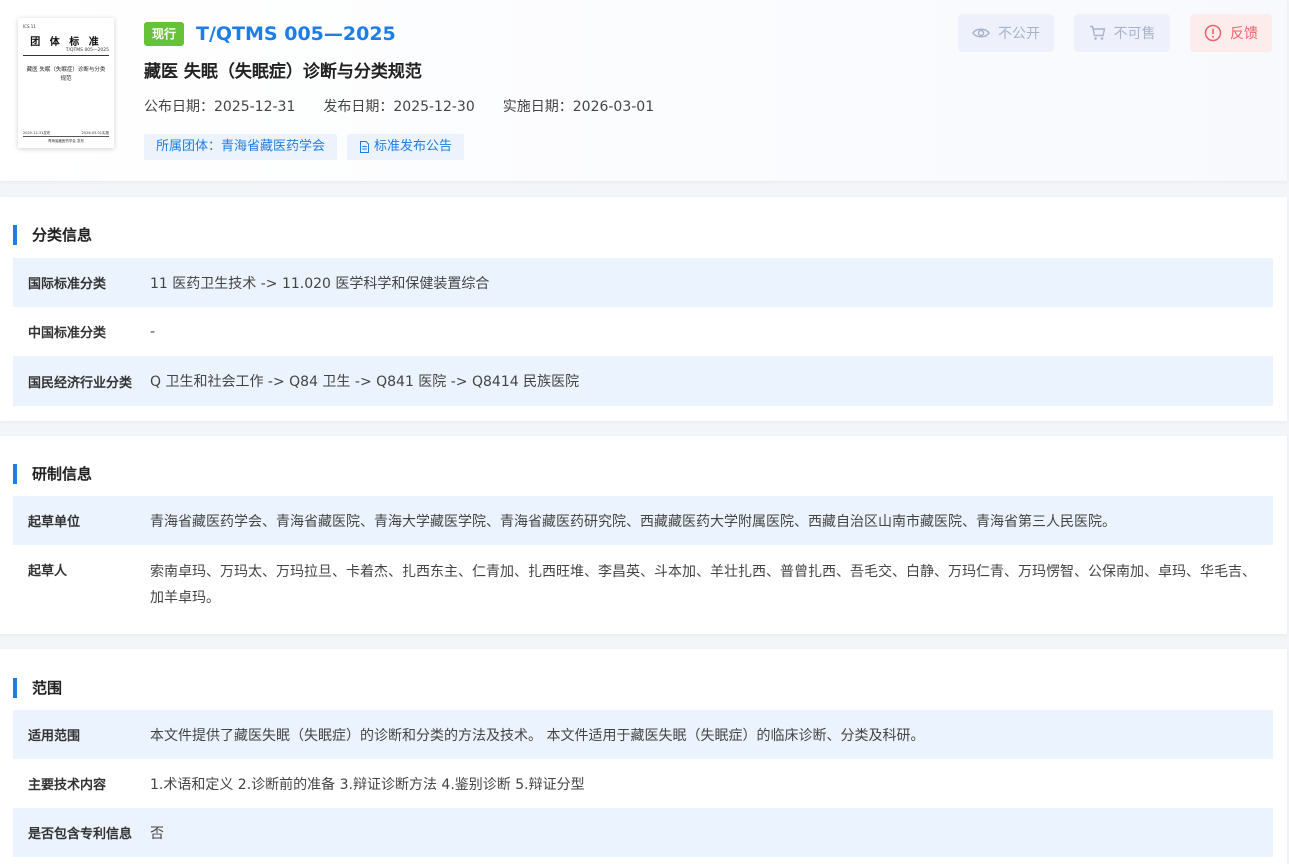  What do you see at coordinates (153, 331) in the screenshot?
I see `row-value: -` at bounding box center [153, 331].